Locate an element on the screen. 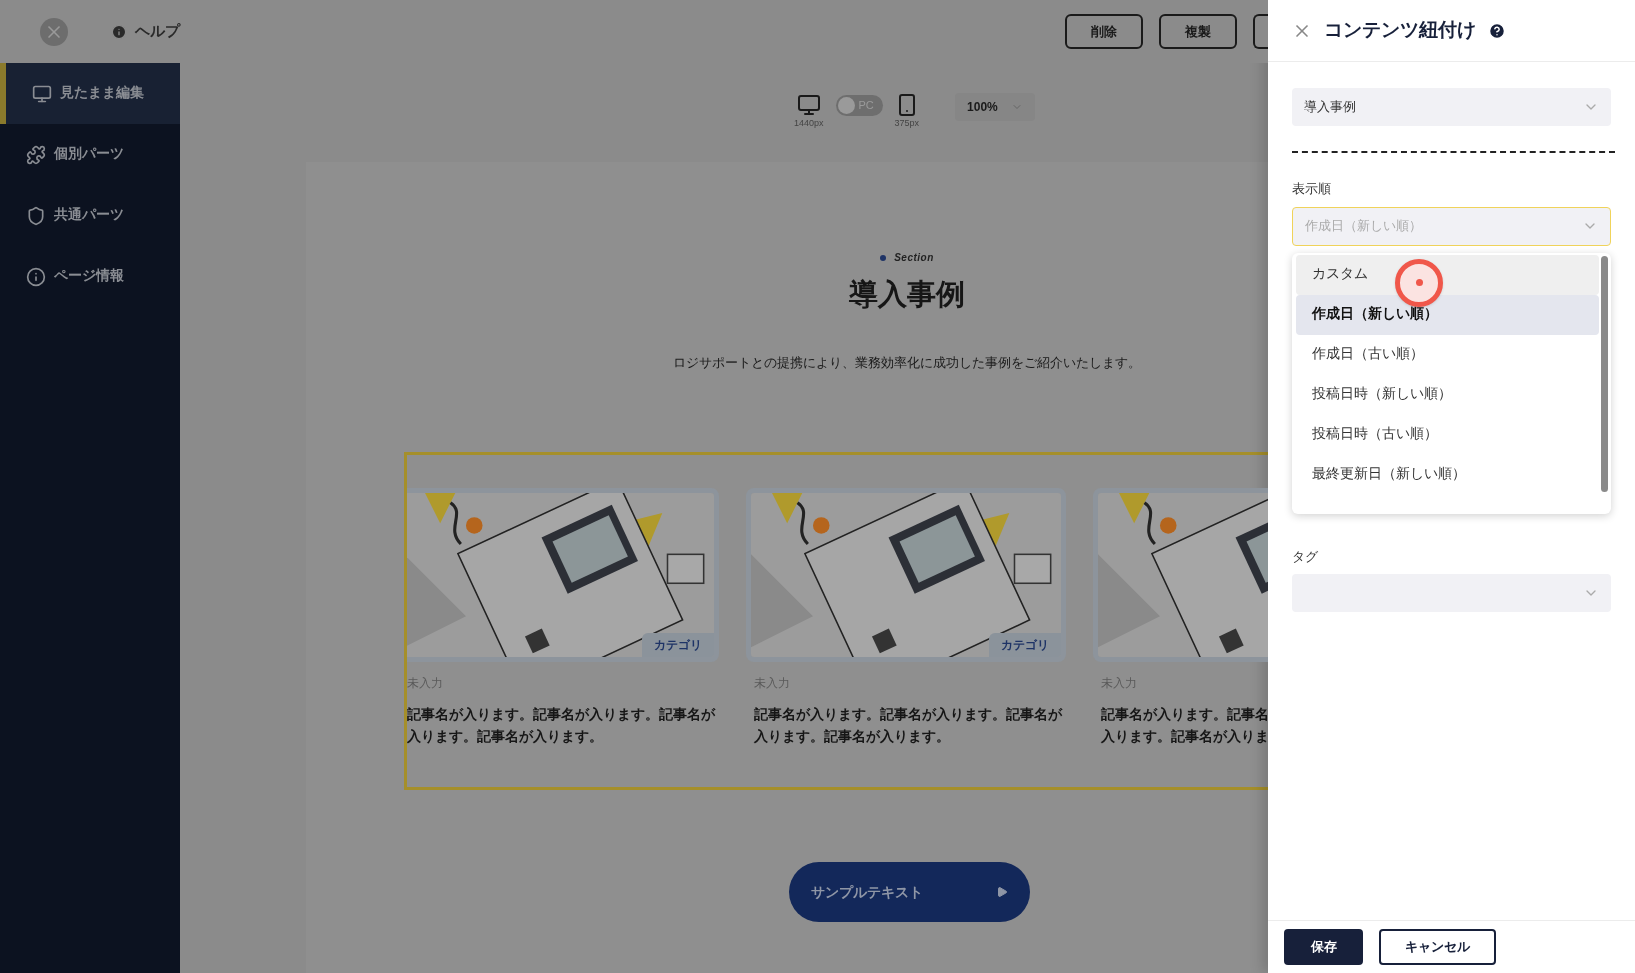 This screenshot has height=973, width=1635. sidebar-item: 見たまま編集 is located at coordinates (90, 93).